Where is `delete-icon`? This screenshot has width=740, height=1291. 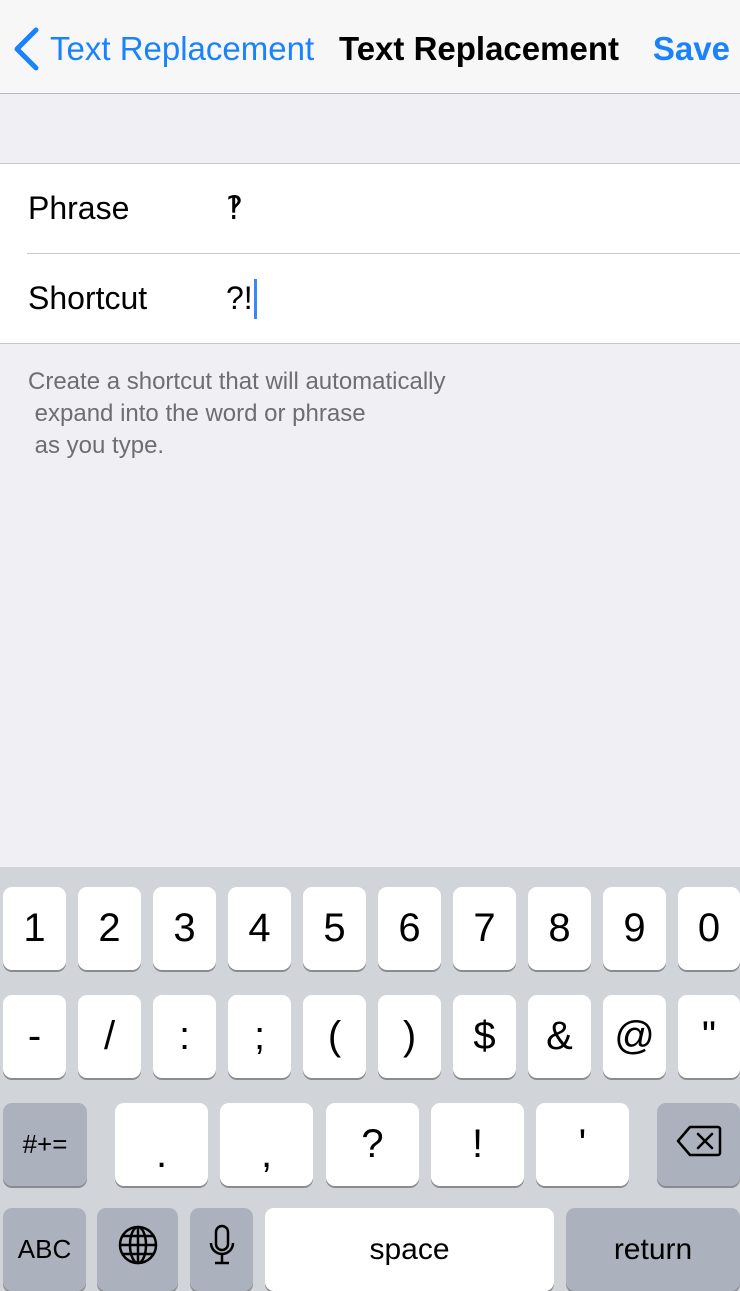
delete-icon is located at coordinates (699, 1144).